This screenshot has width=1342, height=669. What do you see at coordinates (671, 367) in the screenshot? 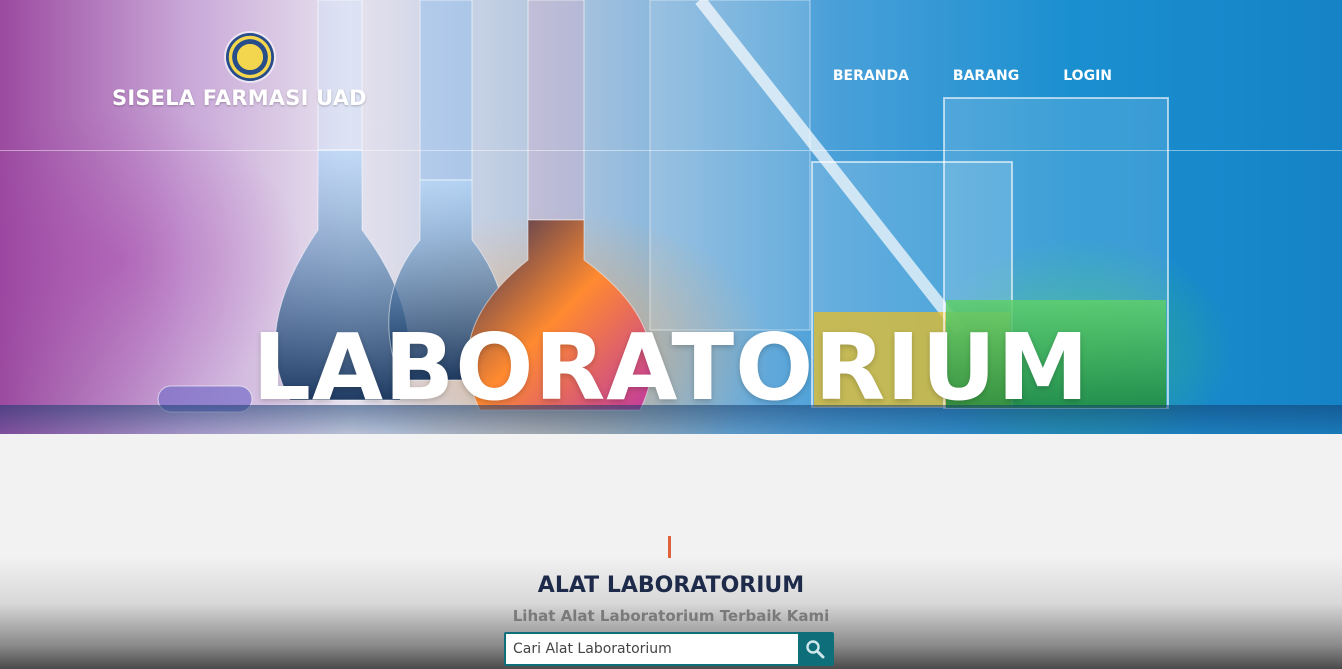
I see `hero-title: LABORATORIUM` at bounding box center [671, 367].